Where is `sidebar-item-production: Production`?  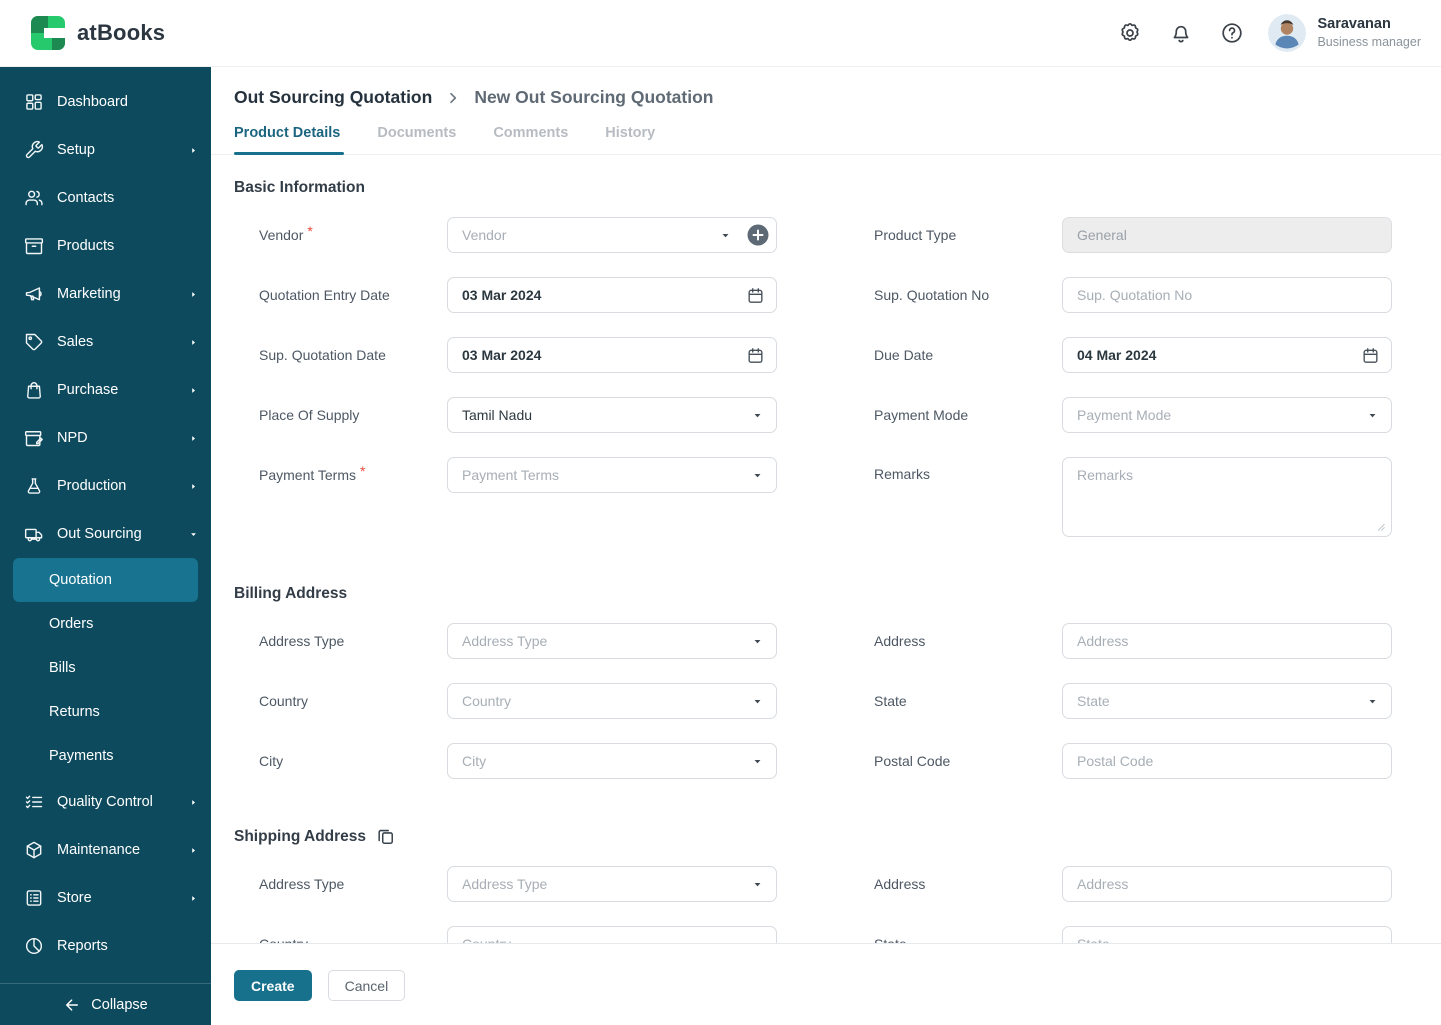 sidebar-item-production: Production is located at coordinates (105, 486).